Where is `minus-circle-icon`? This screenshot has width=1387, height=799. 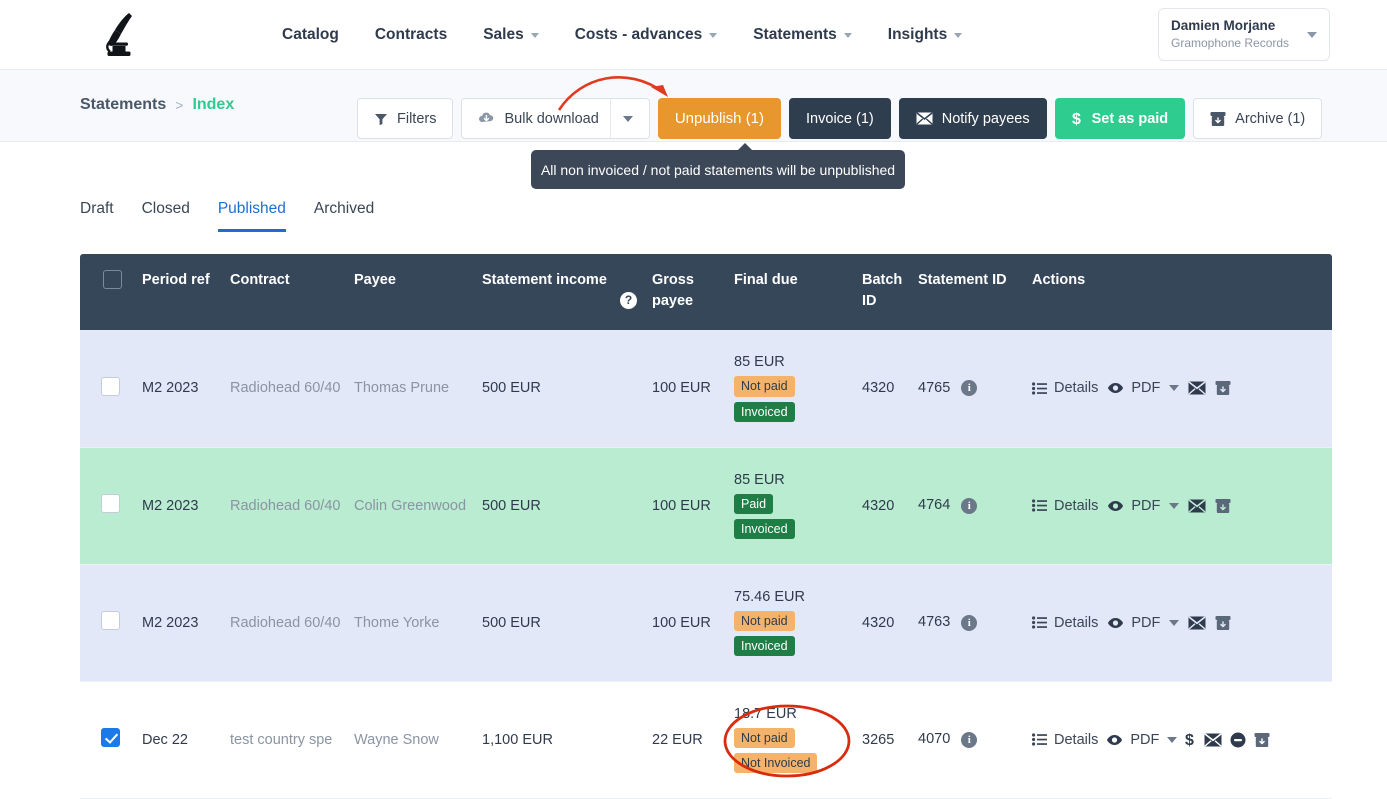 minus-circle-icon is located at coordinates (1238, 740).